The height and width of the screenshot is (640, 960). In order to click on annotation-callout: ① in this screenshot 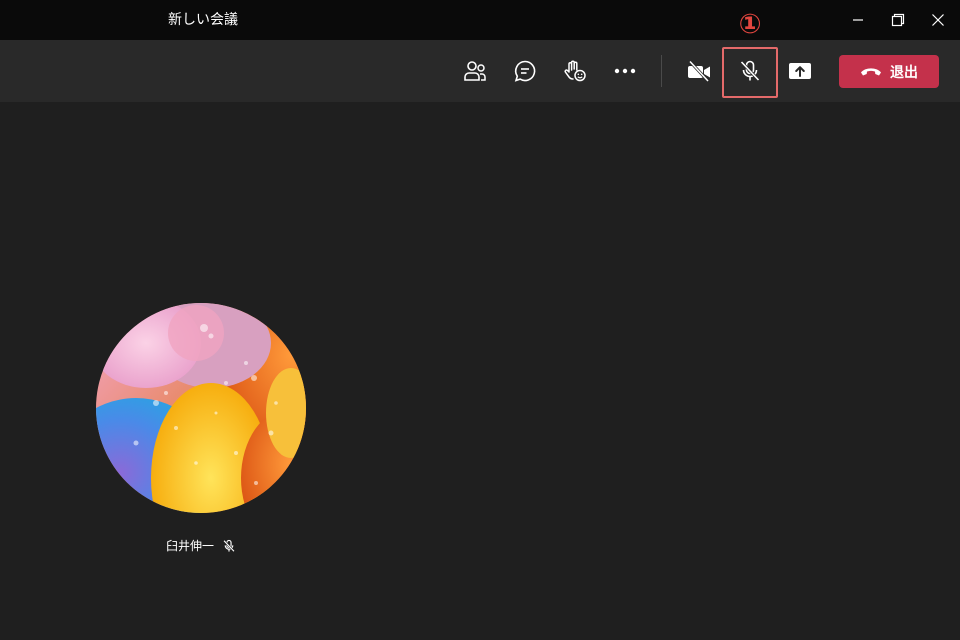, I will do `click(750, 24)`.